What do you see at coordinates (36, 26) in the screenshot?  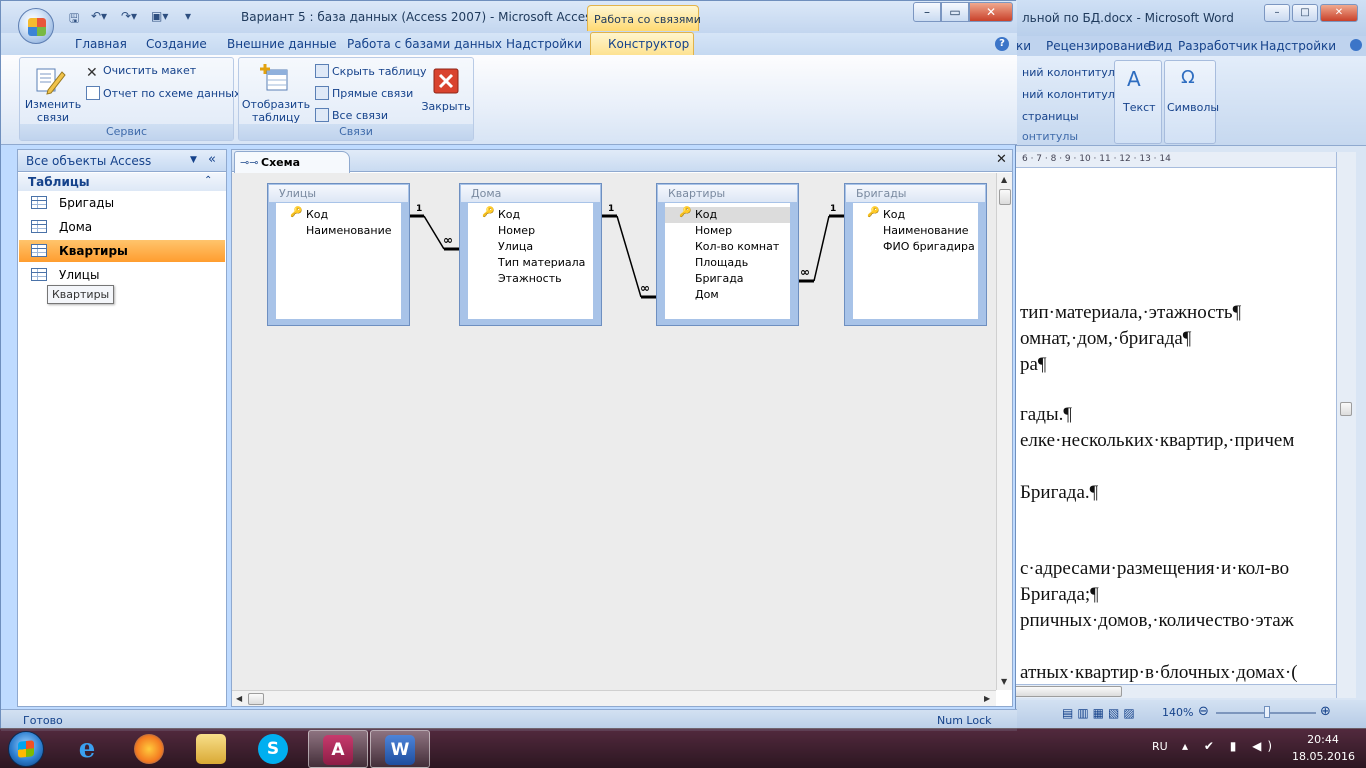 I see `office-button` at bounding box center [36, 26].